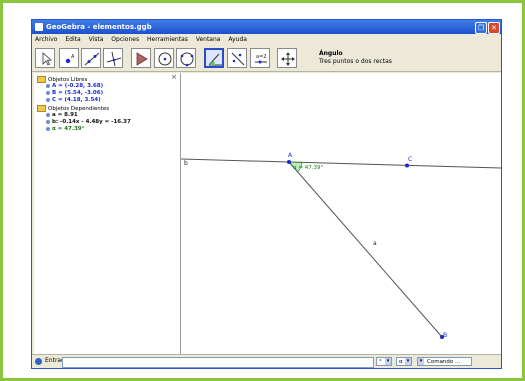 This screenshot has height=381, width=525. I want to click on line-tool-button, so click(91, 58).